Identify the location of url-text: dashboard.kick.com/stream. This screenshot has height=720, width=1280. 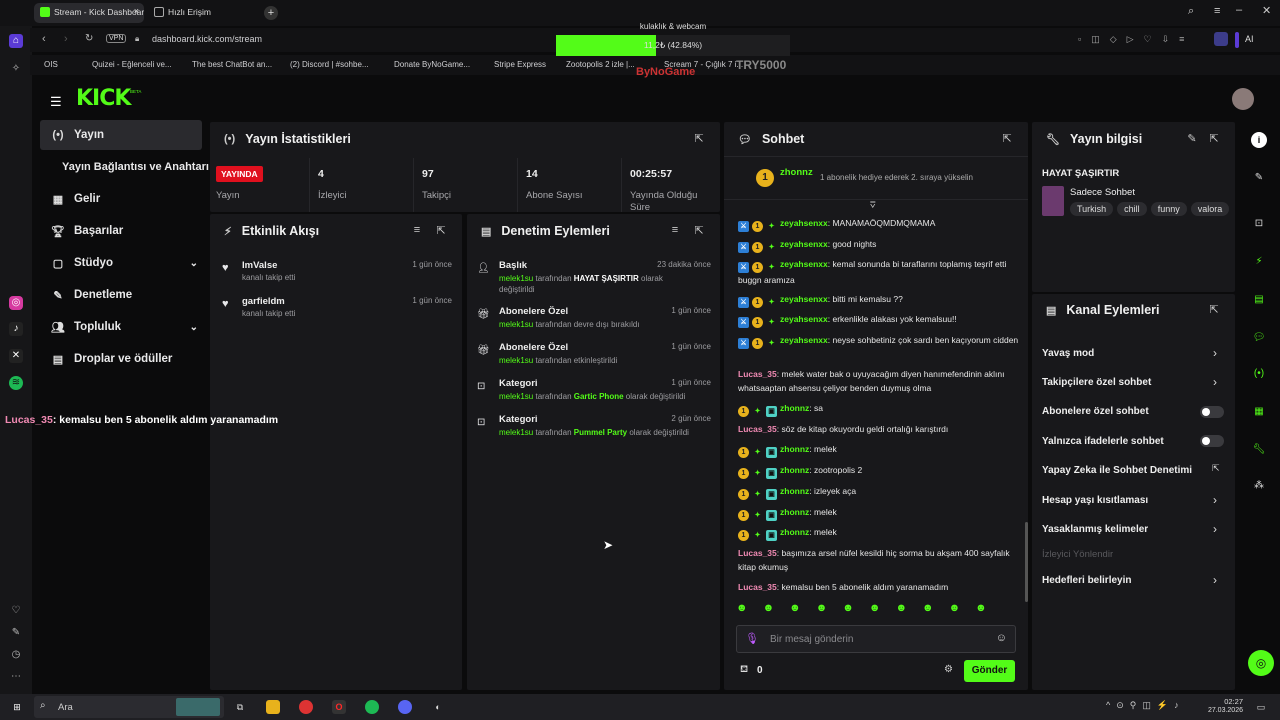
(207, 39).